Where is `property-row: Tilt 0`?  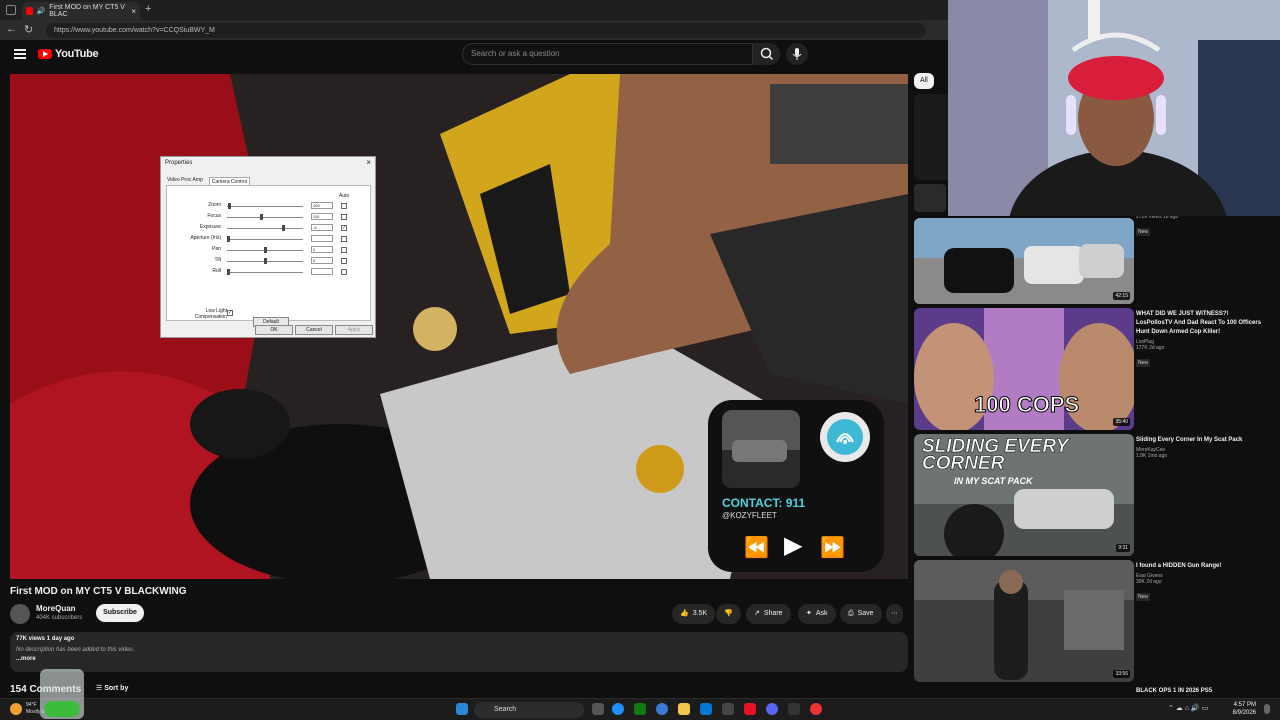
property-row: Tilt 0 is located at coordinates (269, 262).